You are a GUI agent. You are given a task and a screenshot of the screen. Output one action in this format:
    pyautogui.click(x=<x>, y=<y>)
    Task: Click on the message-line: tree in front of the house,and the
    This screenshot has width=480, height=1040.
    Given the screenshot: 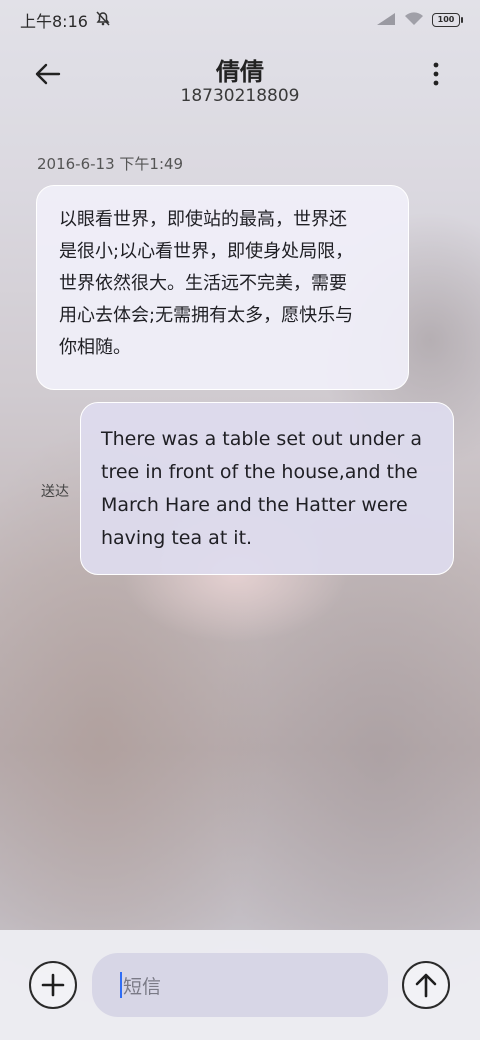 What is the action you would take?
    pyautogui.click(x=259, y=472)
    